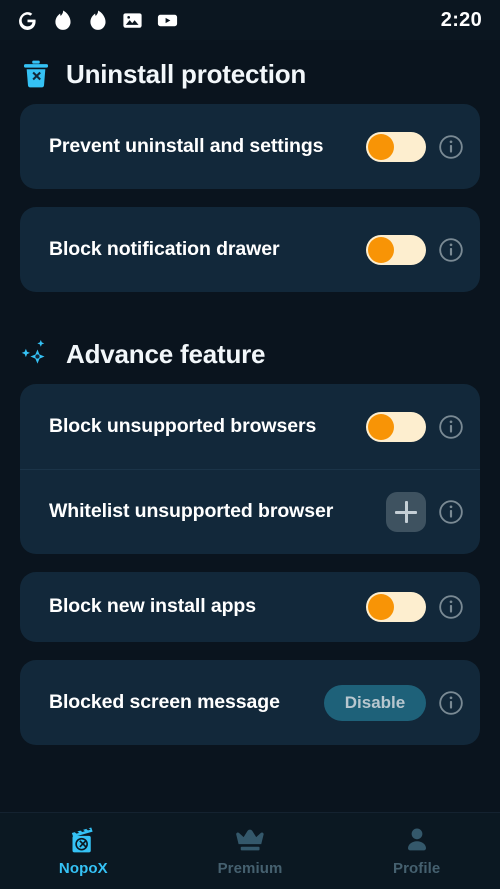 The width and height of the screenshot is (500, 889). I want to click on toggle-block-new-install-apps, so click(396, 607).